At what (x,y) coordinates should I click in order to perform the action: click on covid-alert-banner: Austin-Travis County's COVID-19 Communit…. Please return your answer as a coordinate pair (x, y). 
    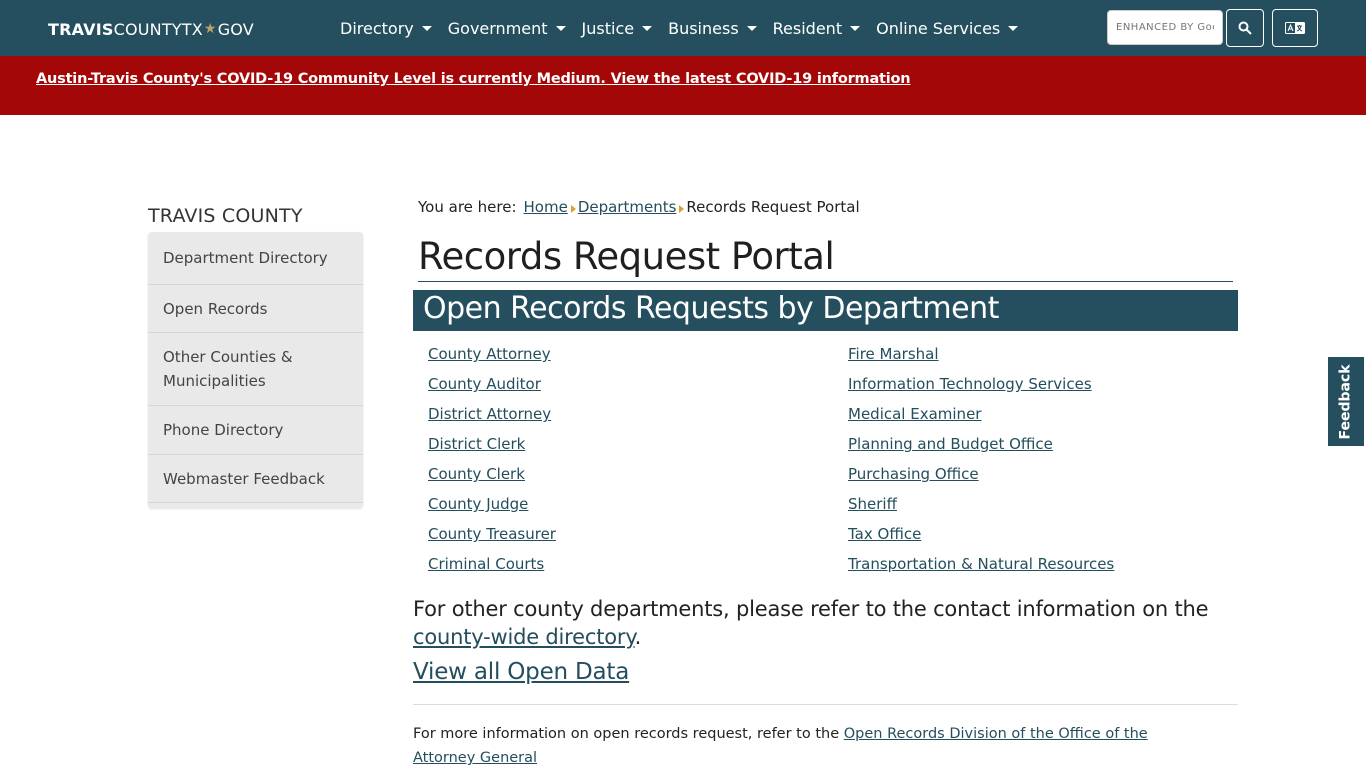
    Looking at the image, I should click on (683, 85).